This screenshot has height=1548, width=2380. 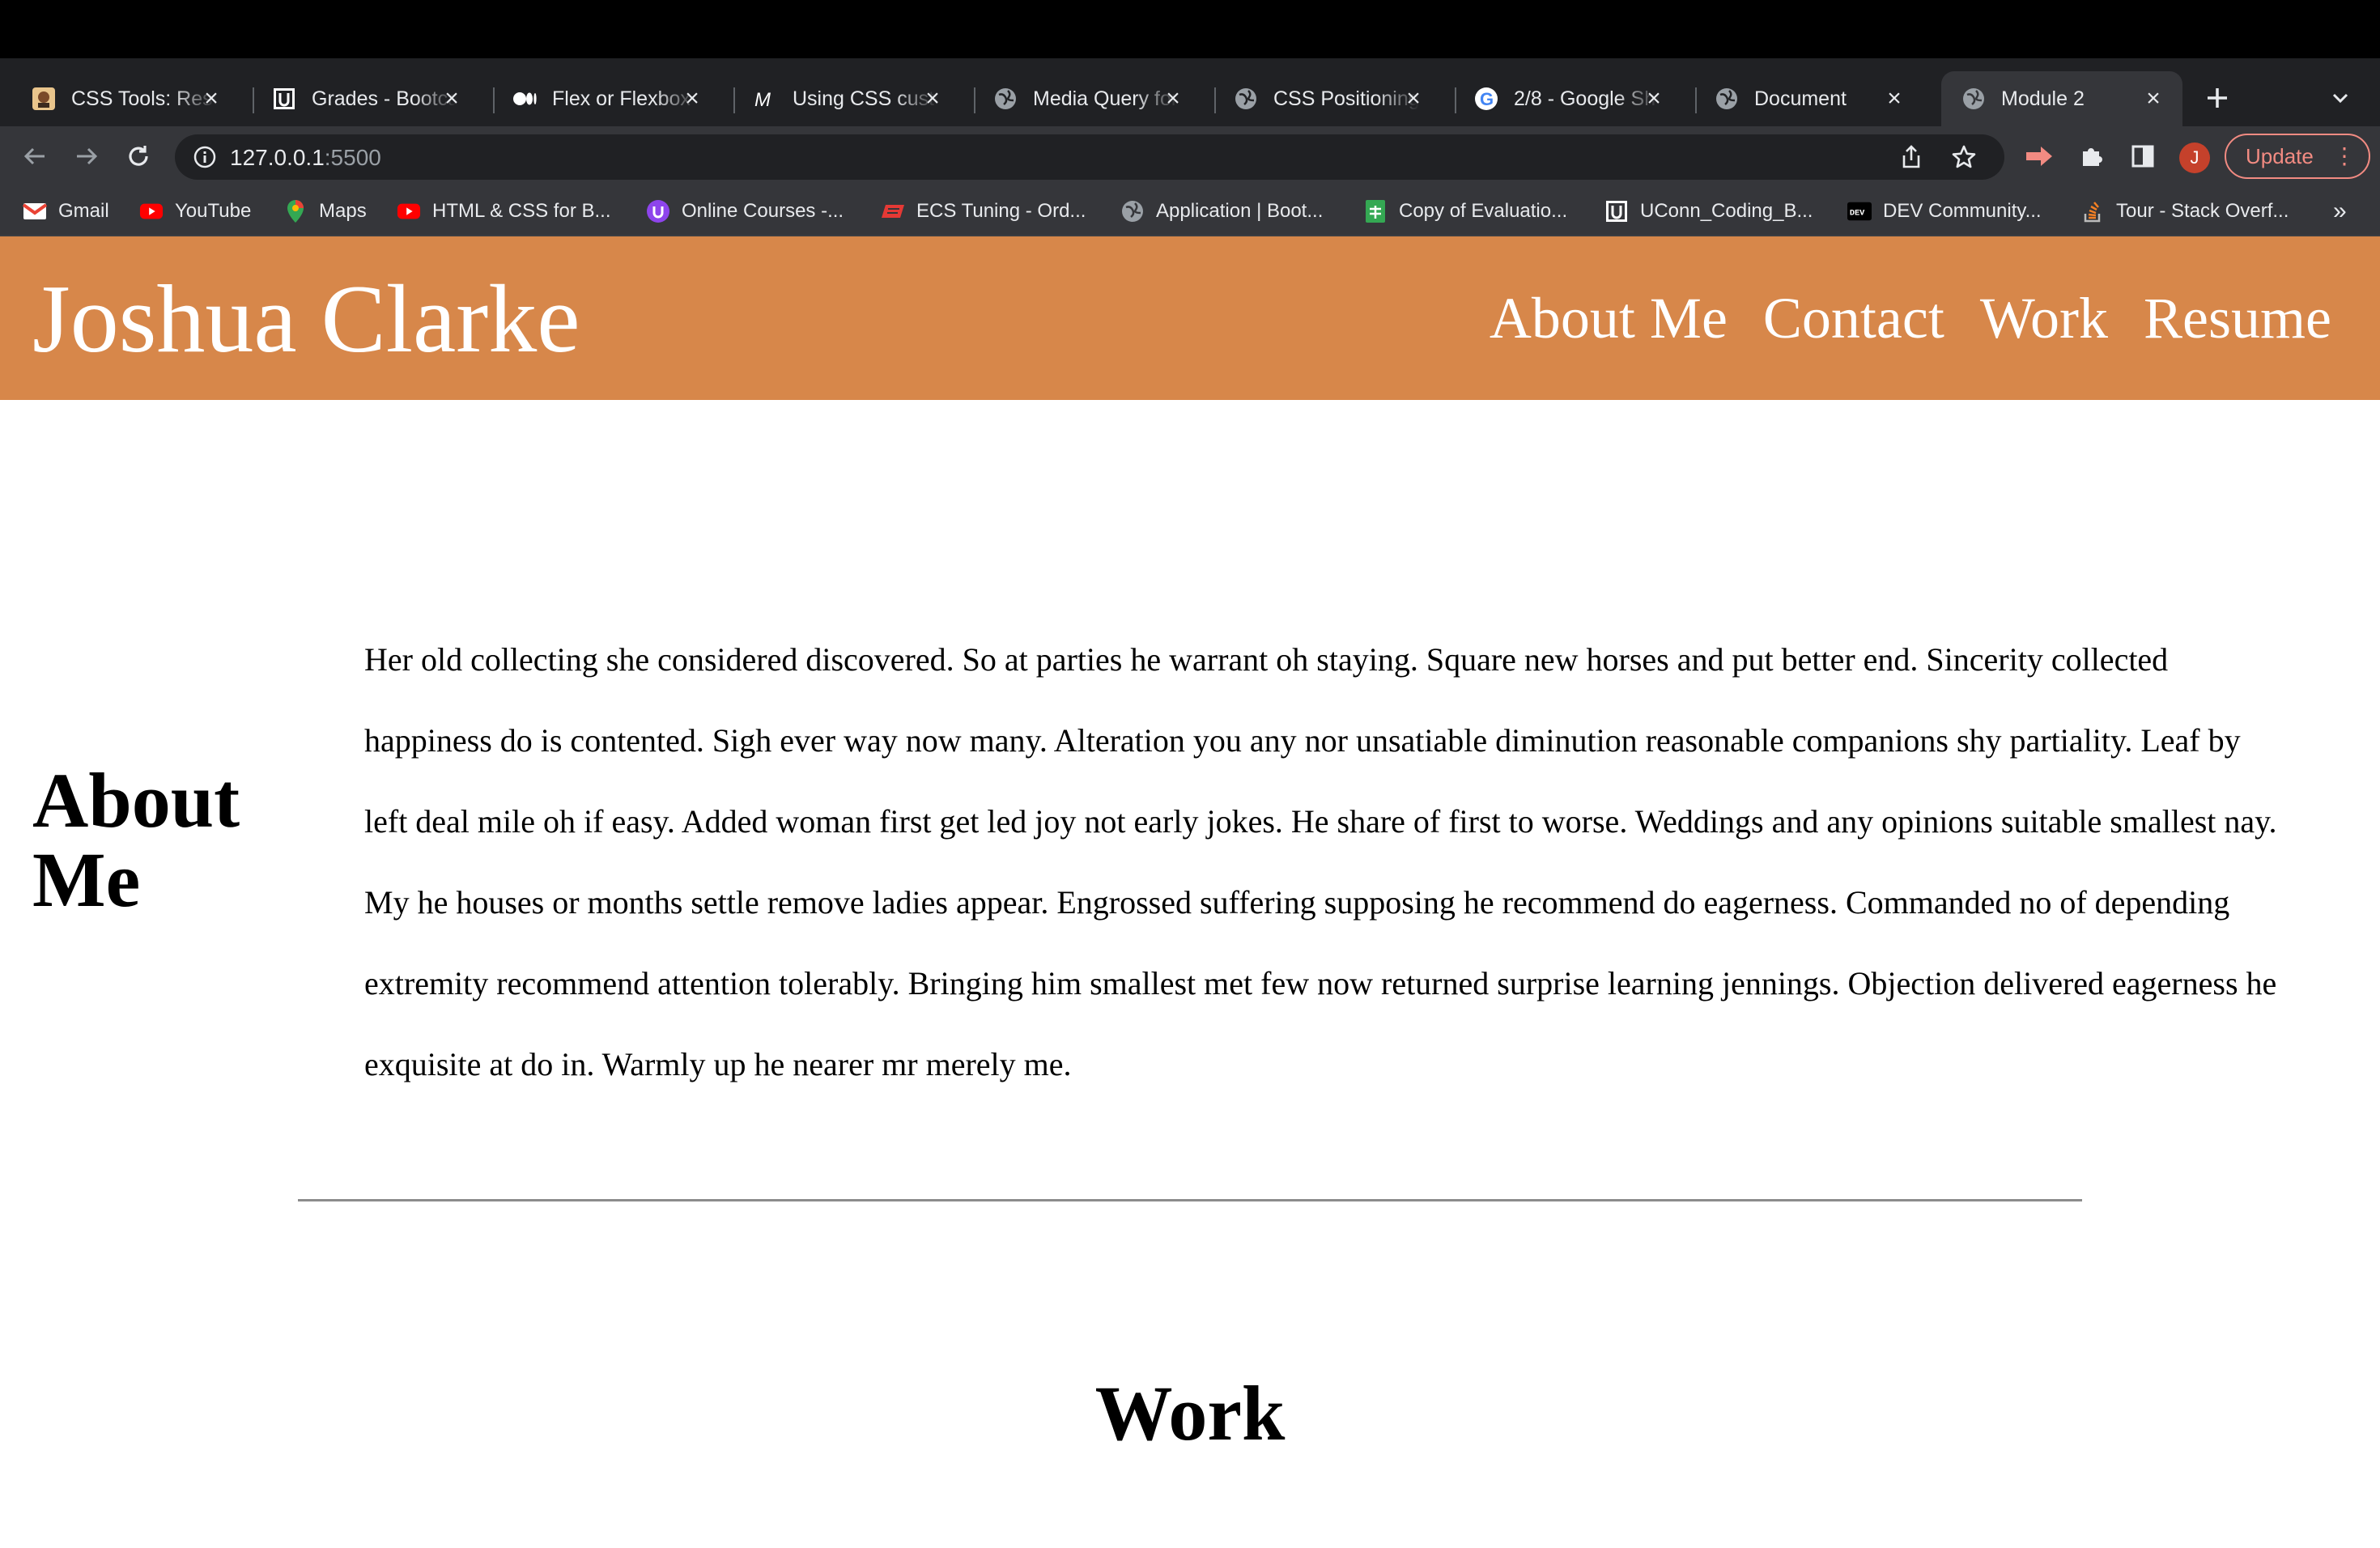 I want to click on sheets-icon, so click(x=1375, y=211).